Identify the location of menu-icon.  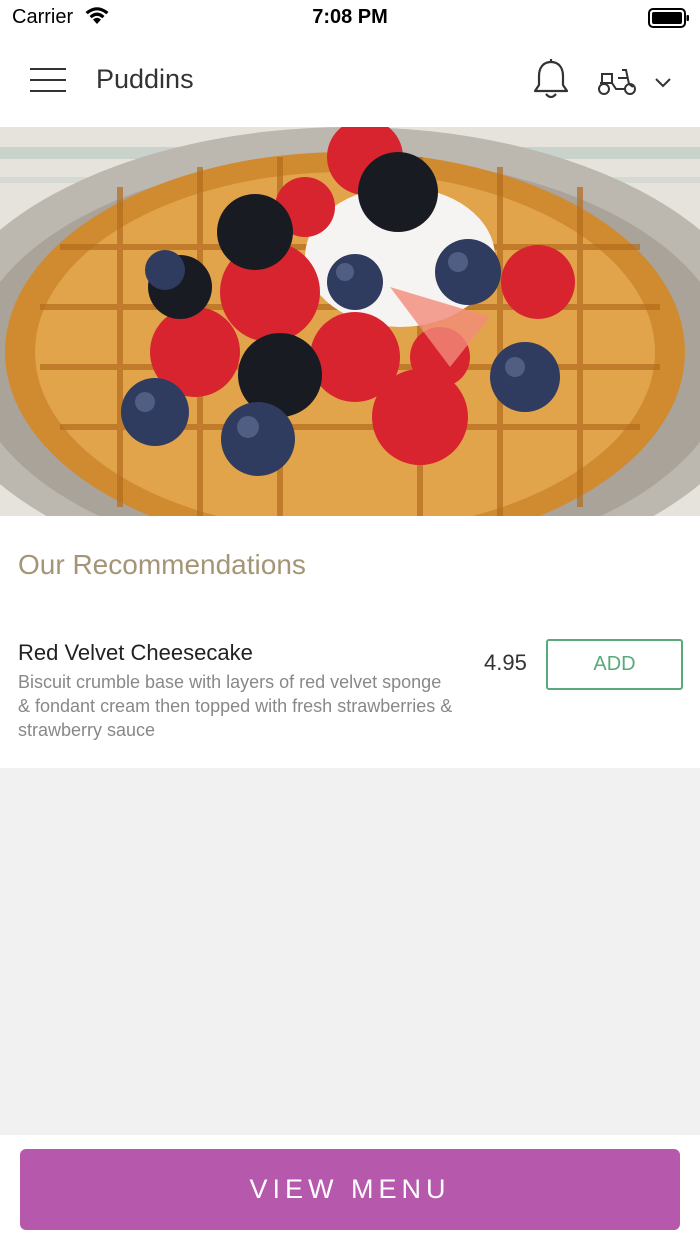
(48, 81).